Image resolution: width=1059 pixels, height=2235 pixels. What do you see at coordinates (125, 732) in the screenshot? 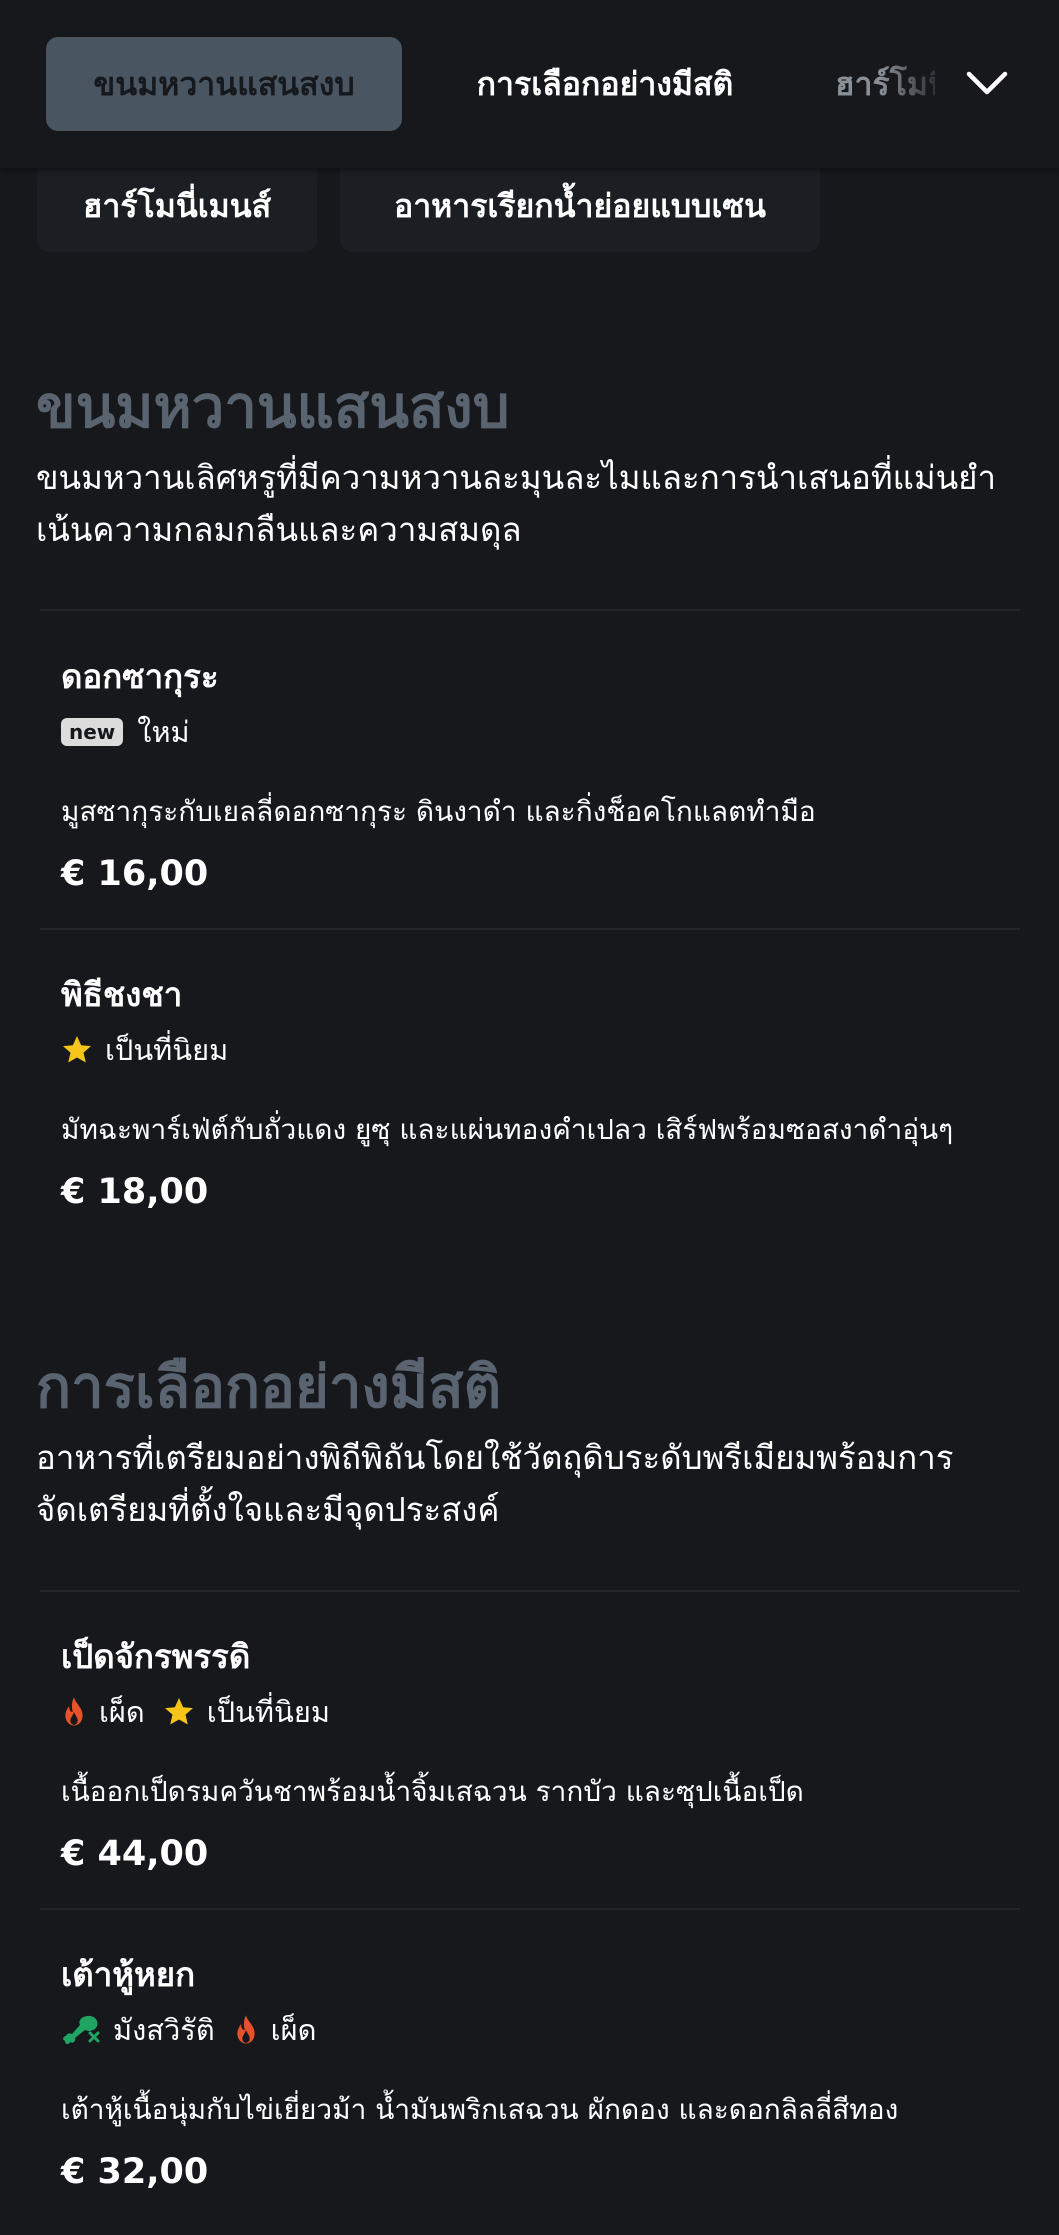
I see `item-tags: new ใหม่` at bounding box center [125, 732].